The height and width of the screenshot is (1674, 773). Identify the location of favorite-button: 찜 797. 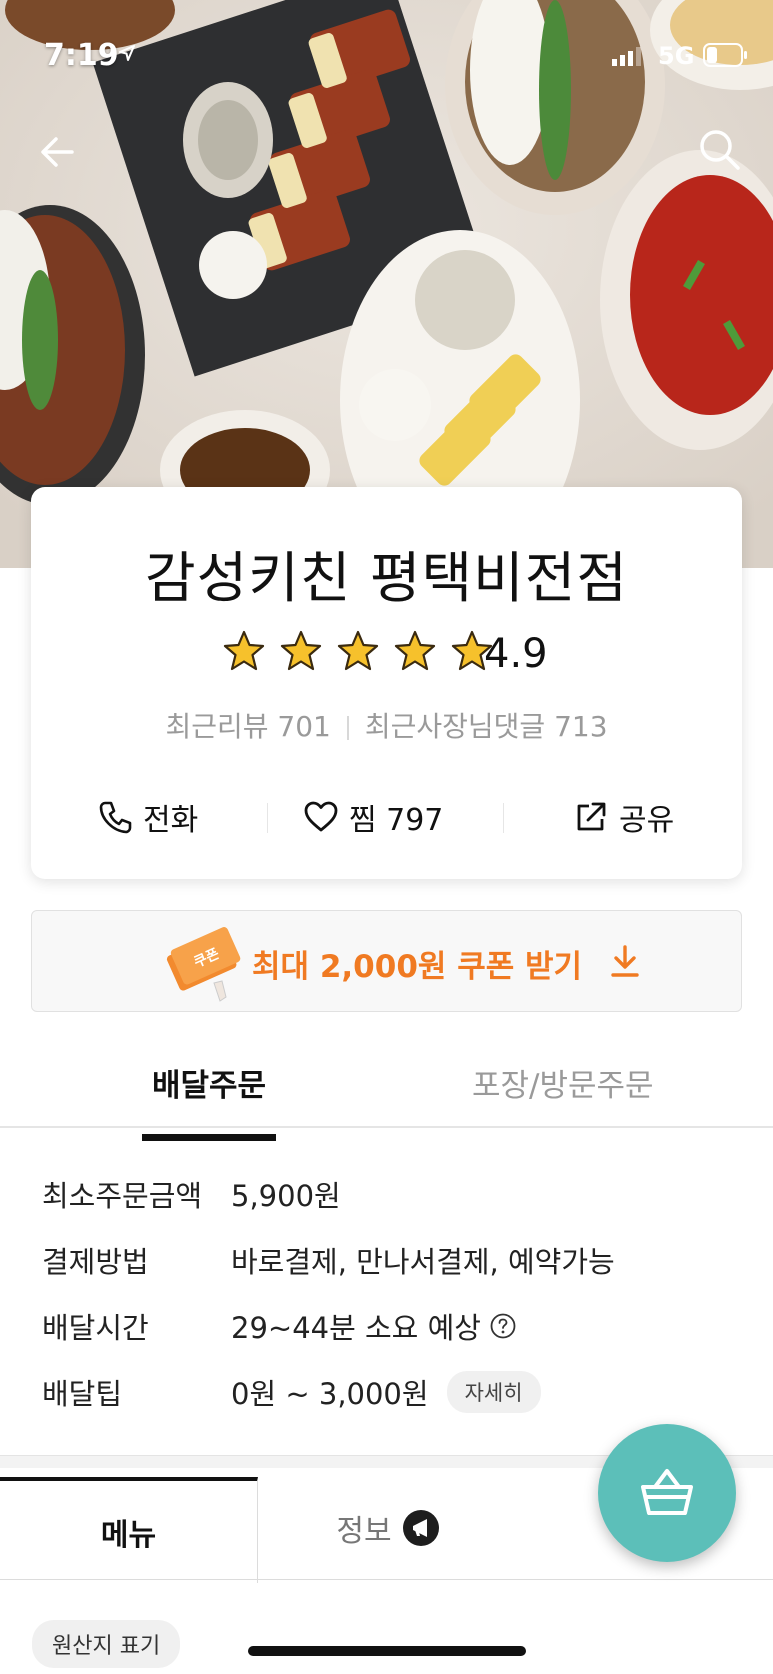
(373, 817).